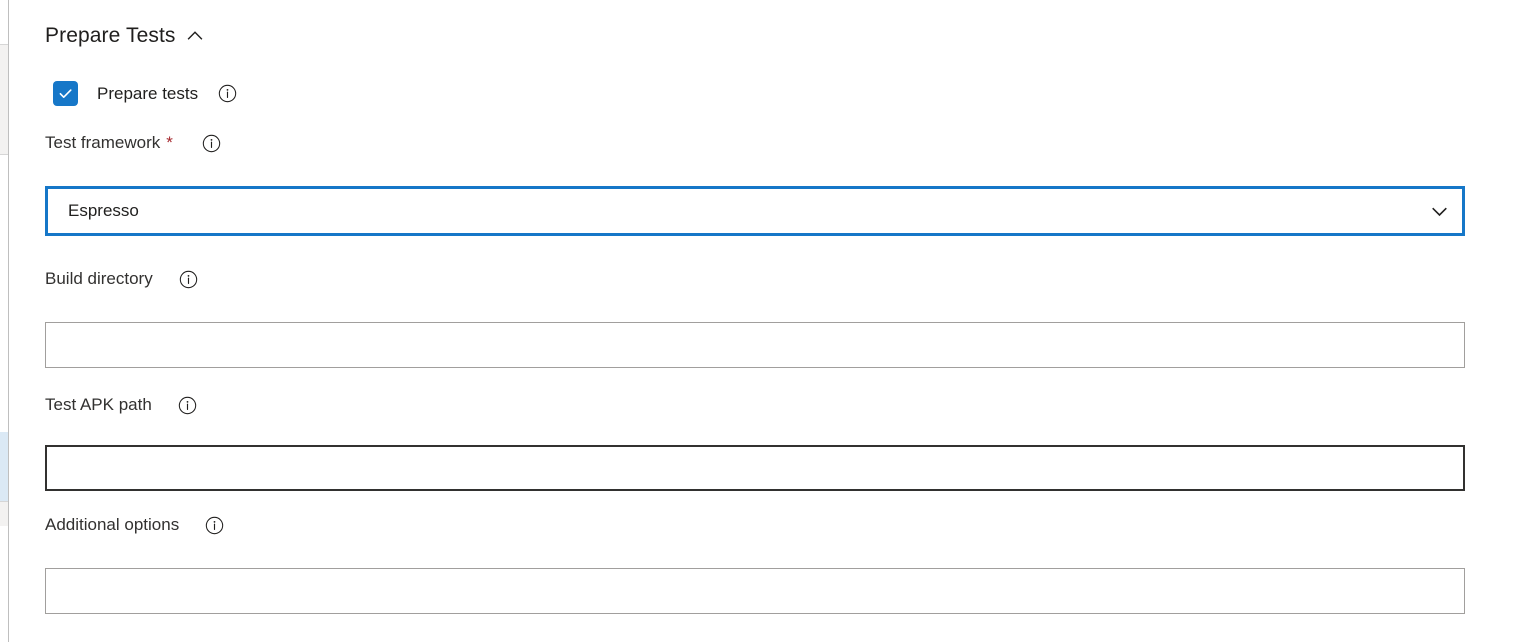 The height and width of the screenshot is (642, 1534). I want to click on test-framework-dropdown: Espresso, so click(755, 211).